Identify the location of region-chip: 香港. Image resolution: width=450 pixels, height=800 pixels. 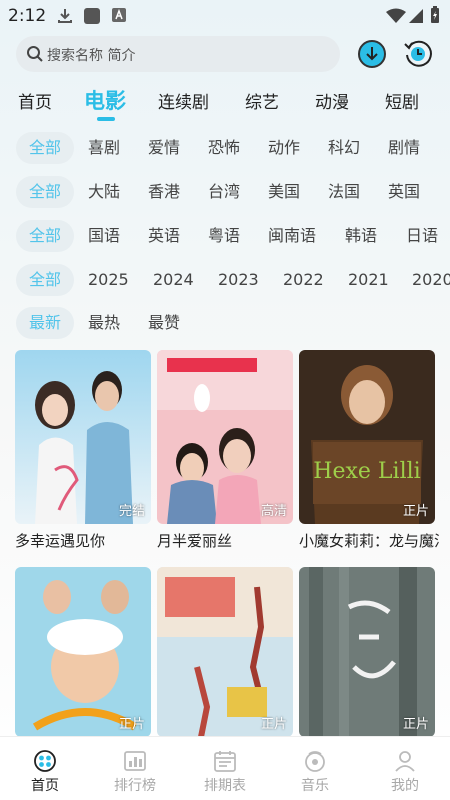
(164, 192).